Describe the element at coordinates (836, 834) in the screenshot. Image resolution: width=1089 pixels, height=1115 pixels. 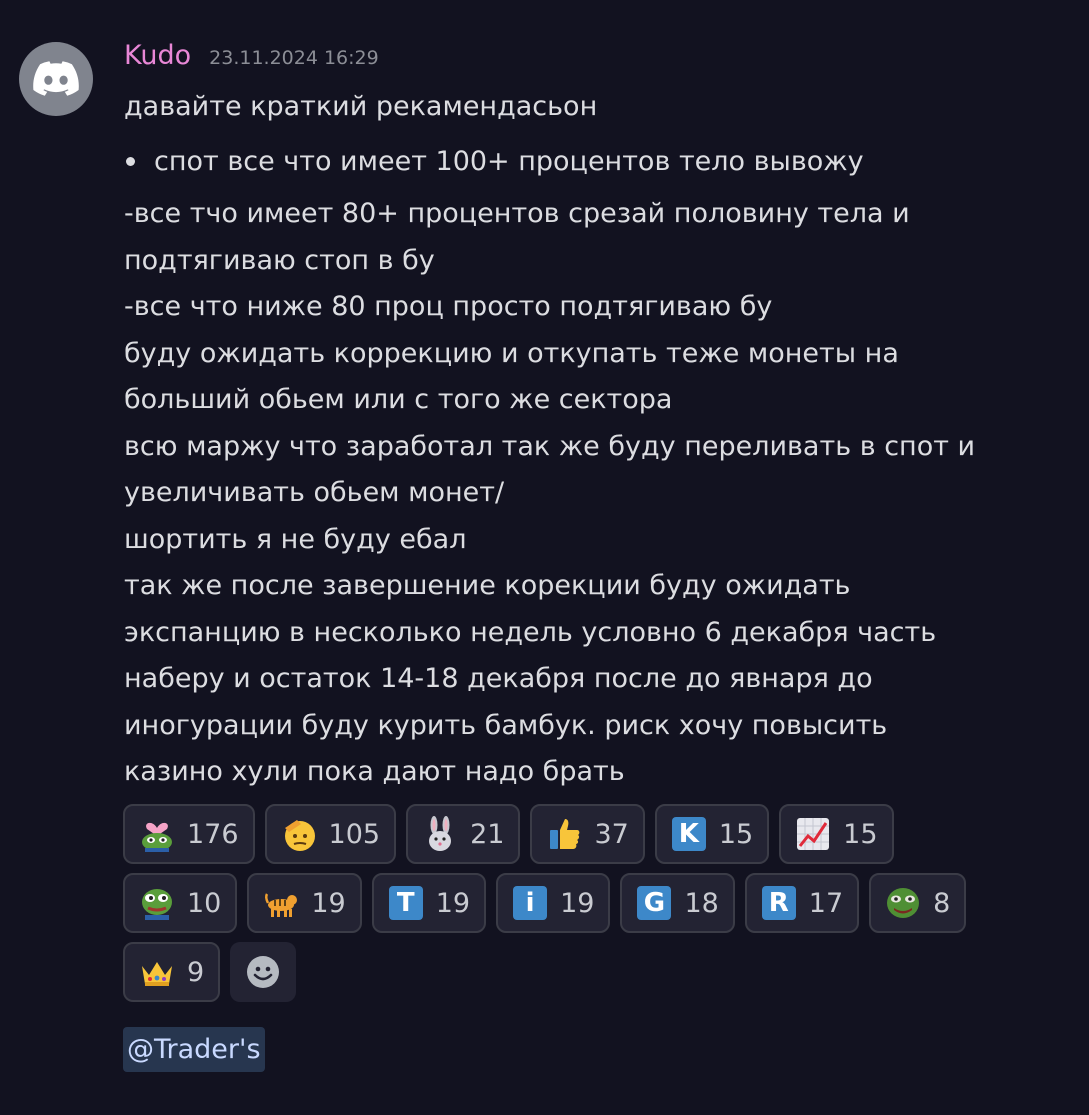
I see `reaction-chart-increasing: 15` at that location.